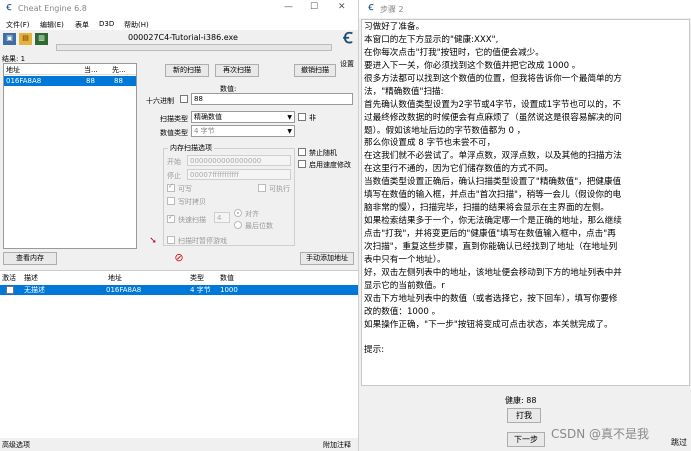 The width and height of the screenshot is (691, 451). I want to click on start-label: 开始, so click(174, 162).